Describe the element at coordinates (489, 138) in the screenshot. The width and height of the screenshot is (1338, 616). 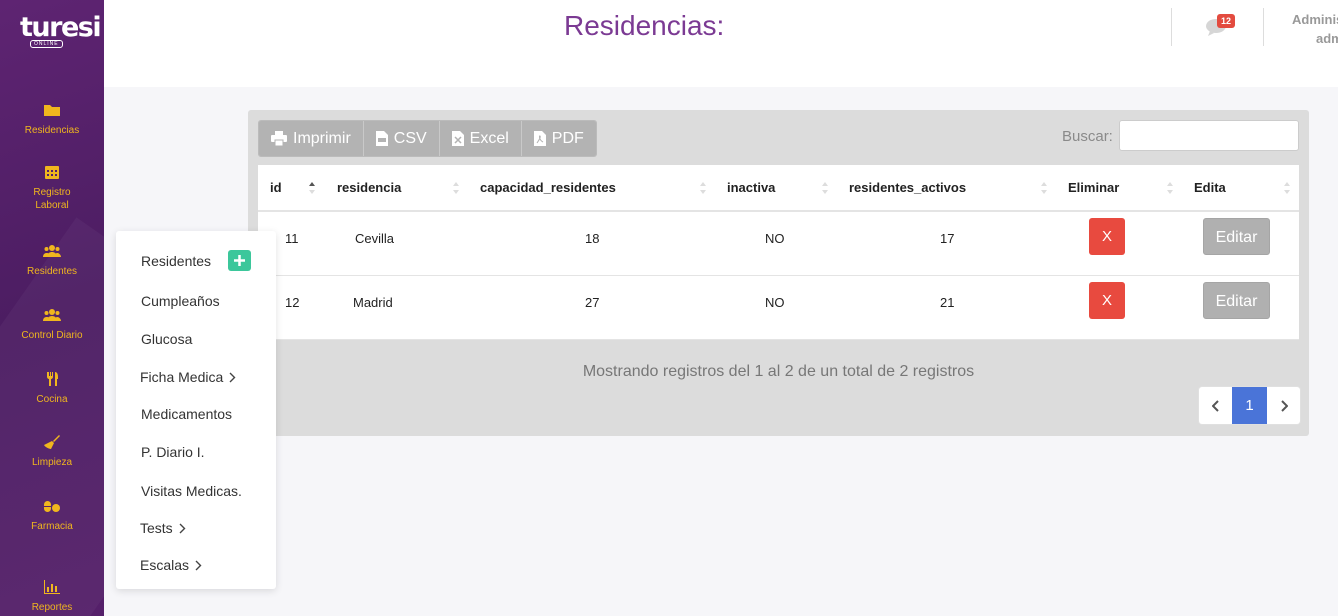
I see `excel-label: Excel` at that location.